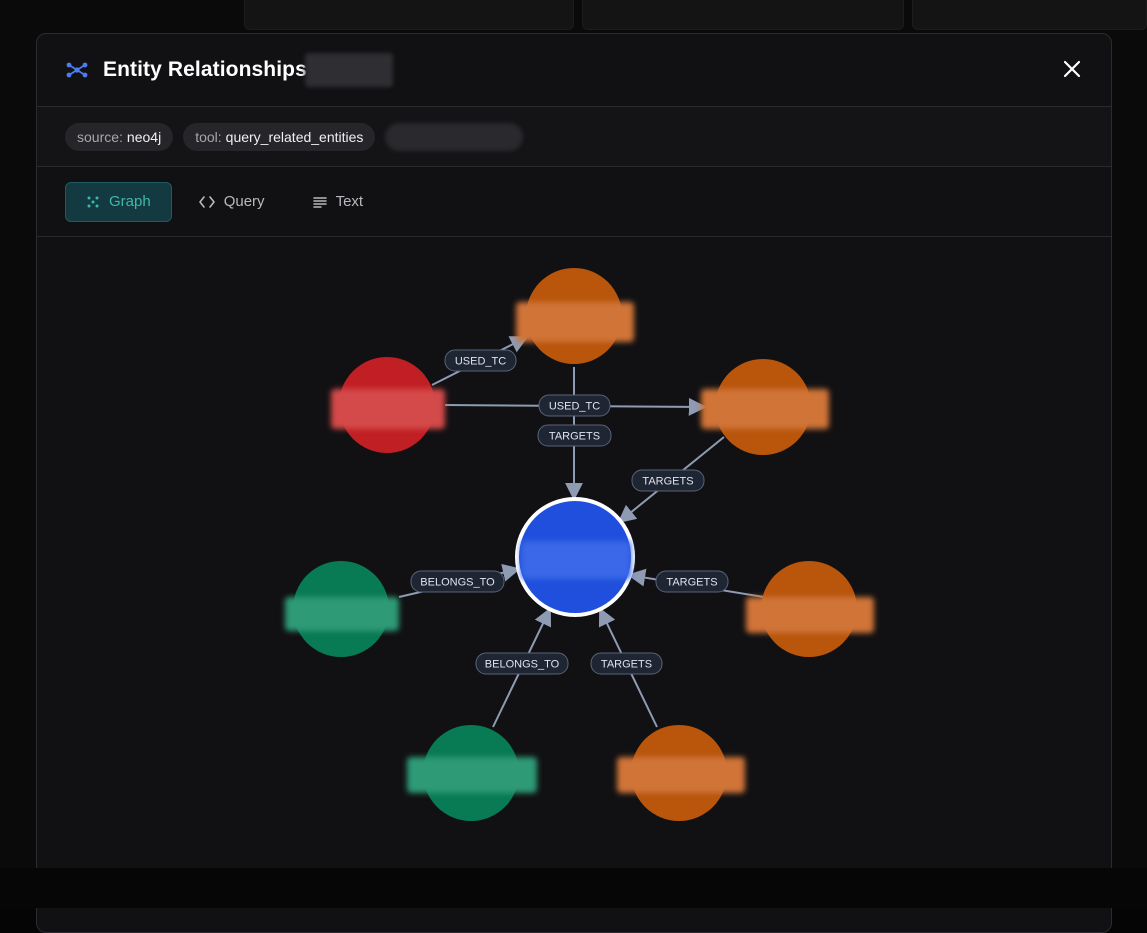  I want to click on edge-label-right2-center: TARGETS, so click(692, 581).